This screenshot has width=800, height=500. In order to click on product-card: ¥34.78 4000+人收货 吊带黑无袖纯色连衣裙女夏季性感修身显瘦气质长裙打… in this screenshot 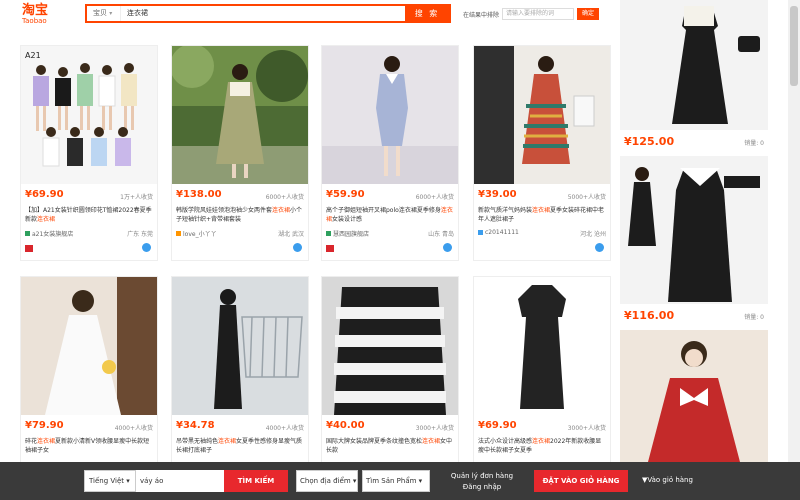, I will do `click(240, 384)`.